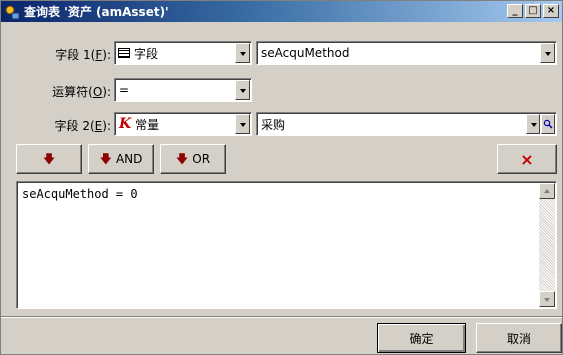 The image size is (563, 355). What do you see at coordinates (183, 53) in the screenshot?
I see `field1-type-select: 字段` at bounding box center [183, 53].